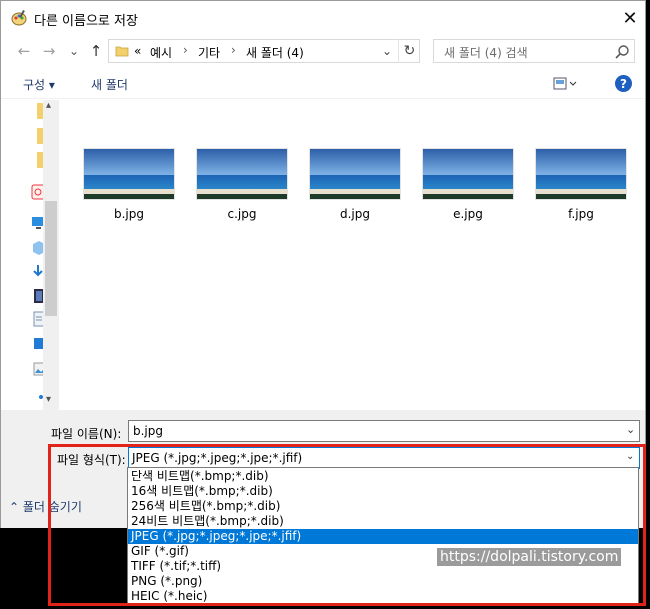 The image size is (650, 609). What do you see at coordinates (355, 214) in the screenshot?
I see `file-name: d.jpg` at bounding box center [355, 214].